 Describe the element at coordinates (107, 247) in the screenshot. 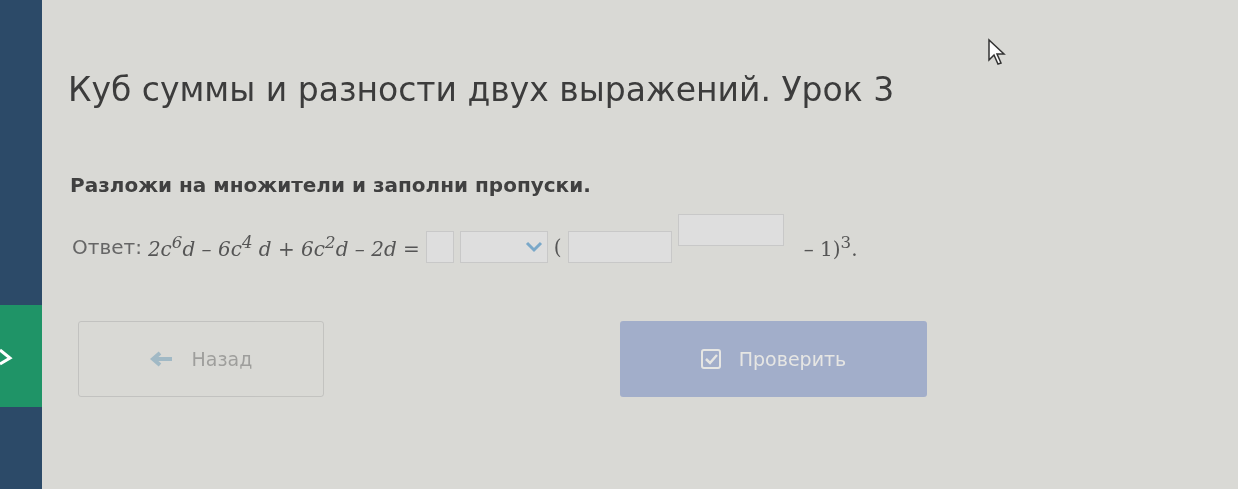

I see `answer-label: Ответ:` at that location.